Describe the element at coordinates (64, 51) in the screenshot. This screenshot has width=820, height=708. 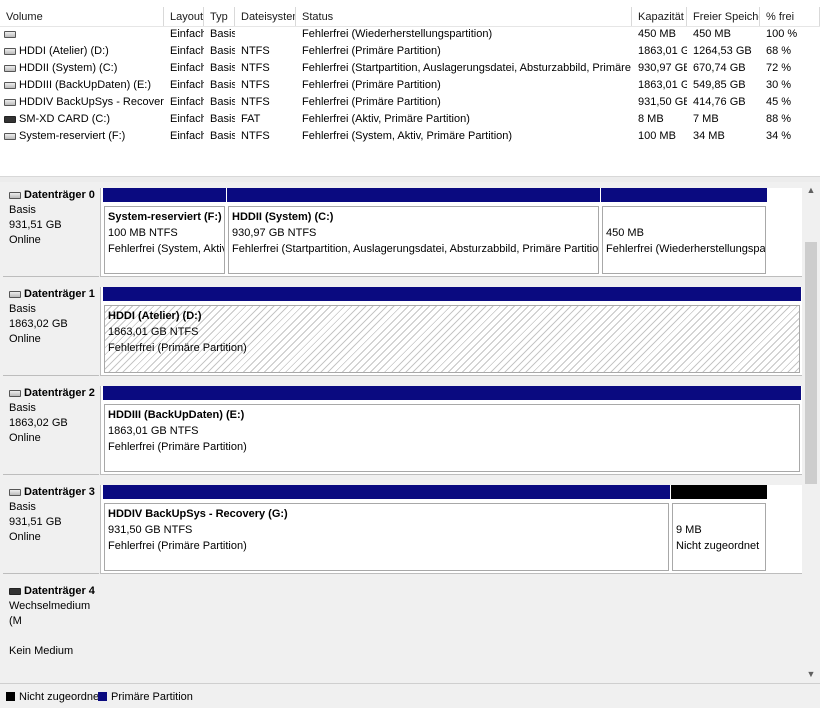
I see `volume-name: HDDI (Atelier) (D:)` at that location.